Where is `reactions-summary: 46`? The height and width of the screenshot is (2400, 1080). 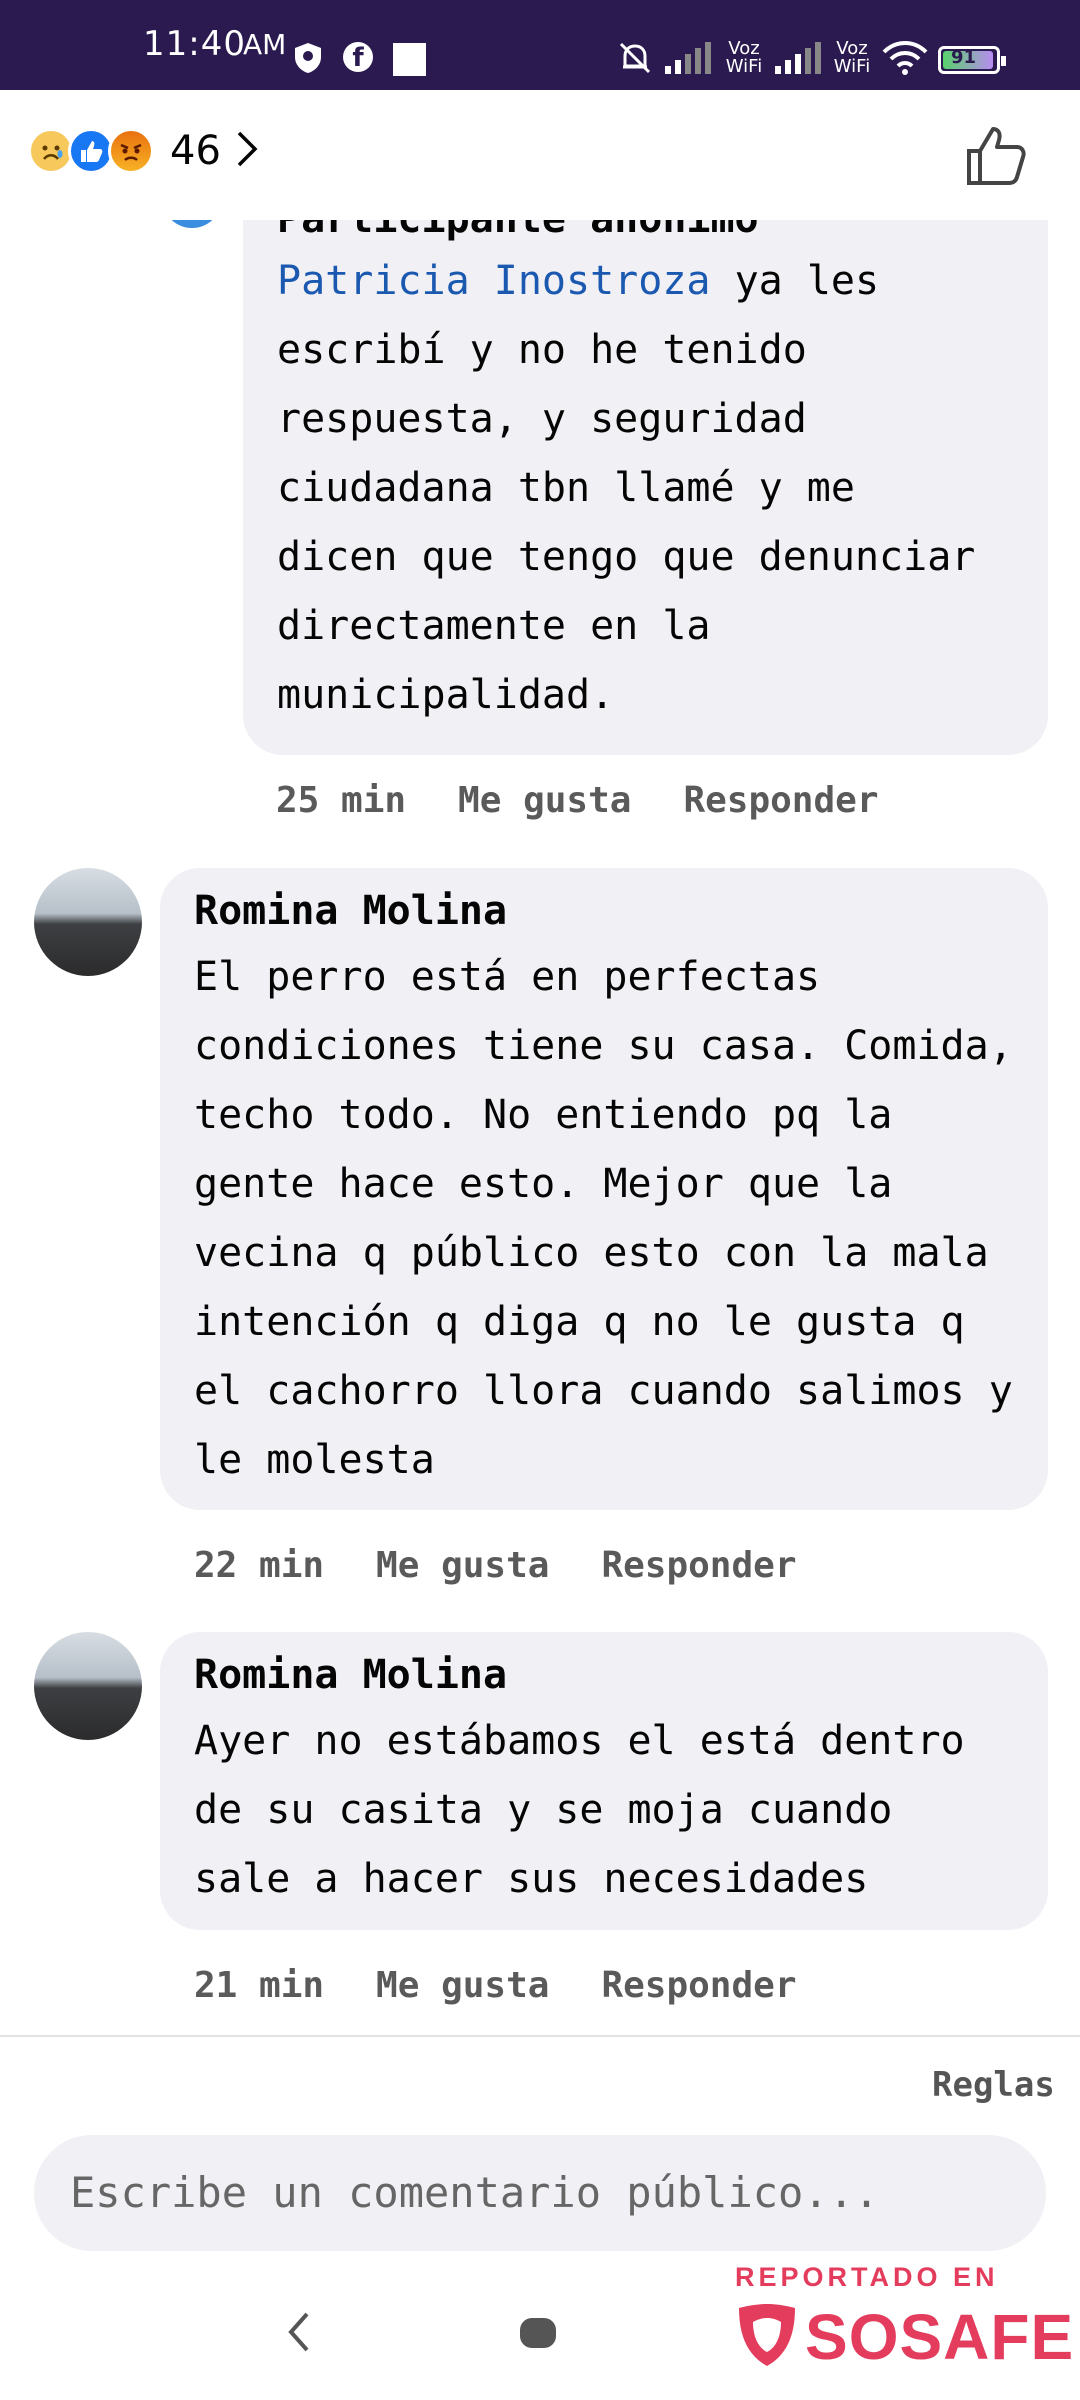
reactions-summary: 46 is located at coordinates (143, 151).